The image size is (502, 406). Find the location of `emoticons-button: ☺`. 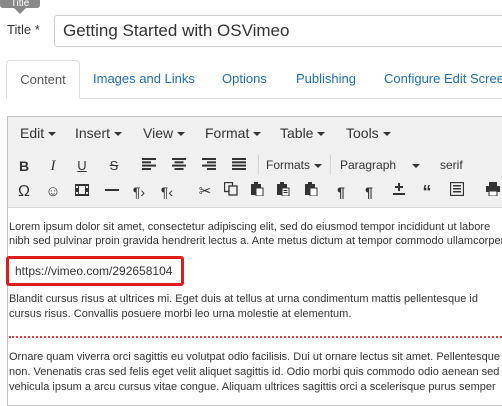

emoticons-button: ☺ is located at coordinates (53, 192).